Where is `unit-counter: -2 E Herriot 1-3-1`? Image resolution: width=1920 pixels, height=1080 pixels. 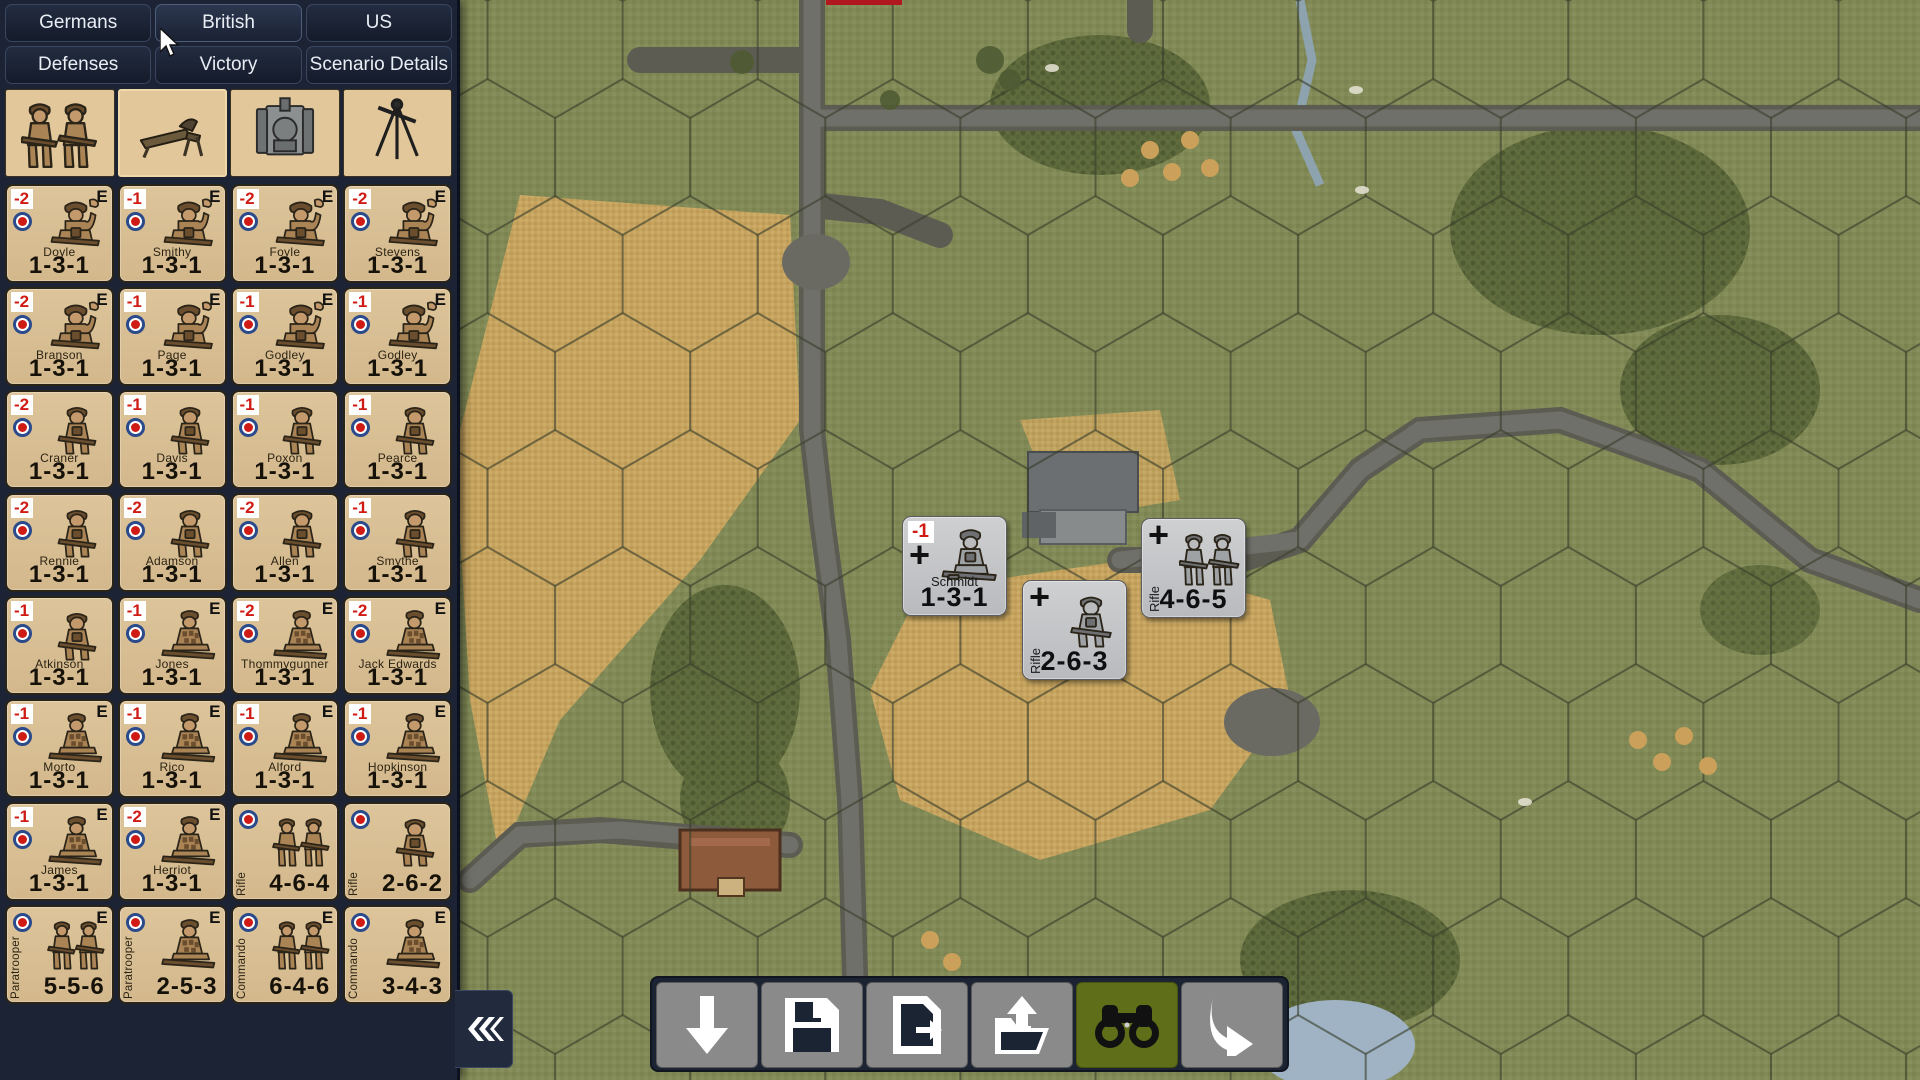
unit-counter: -2 E Herriot 1-3-1 is located at coordinates (172, 851).